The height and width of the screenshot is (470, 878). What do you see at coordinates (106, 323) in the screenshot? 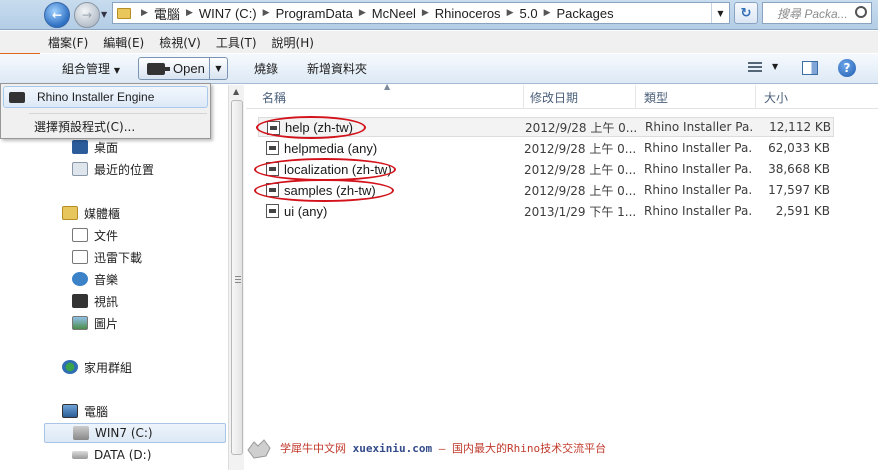
I see `nav-item-label: 圖片` at bounding box center [106, 323].